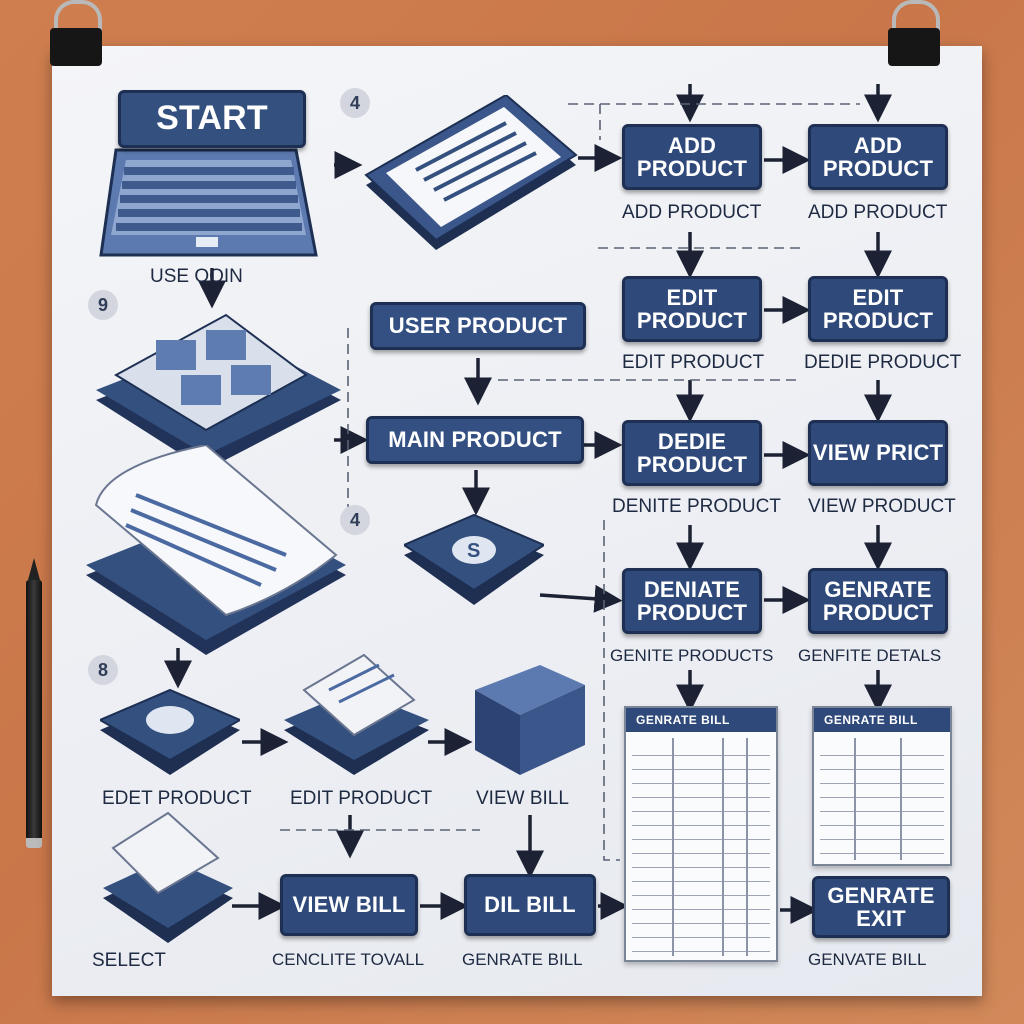  What do you see at coordinates (356, 714) in the screenshot?
I see `paper-stack-icon` at bounding box center [356, 714].